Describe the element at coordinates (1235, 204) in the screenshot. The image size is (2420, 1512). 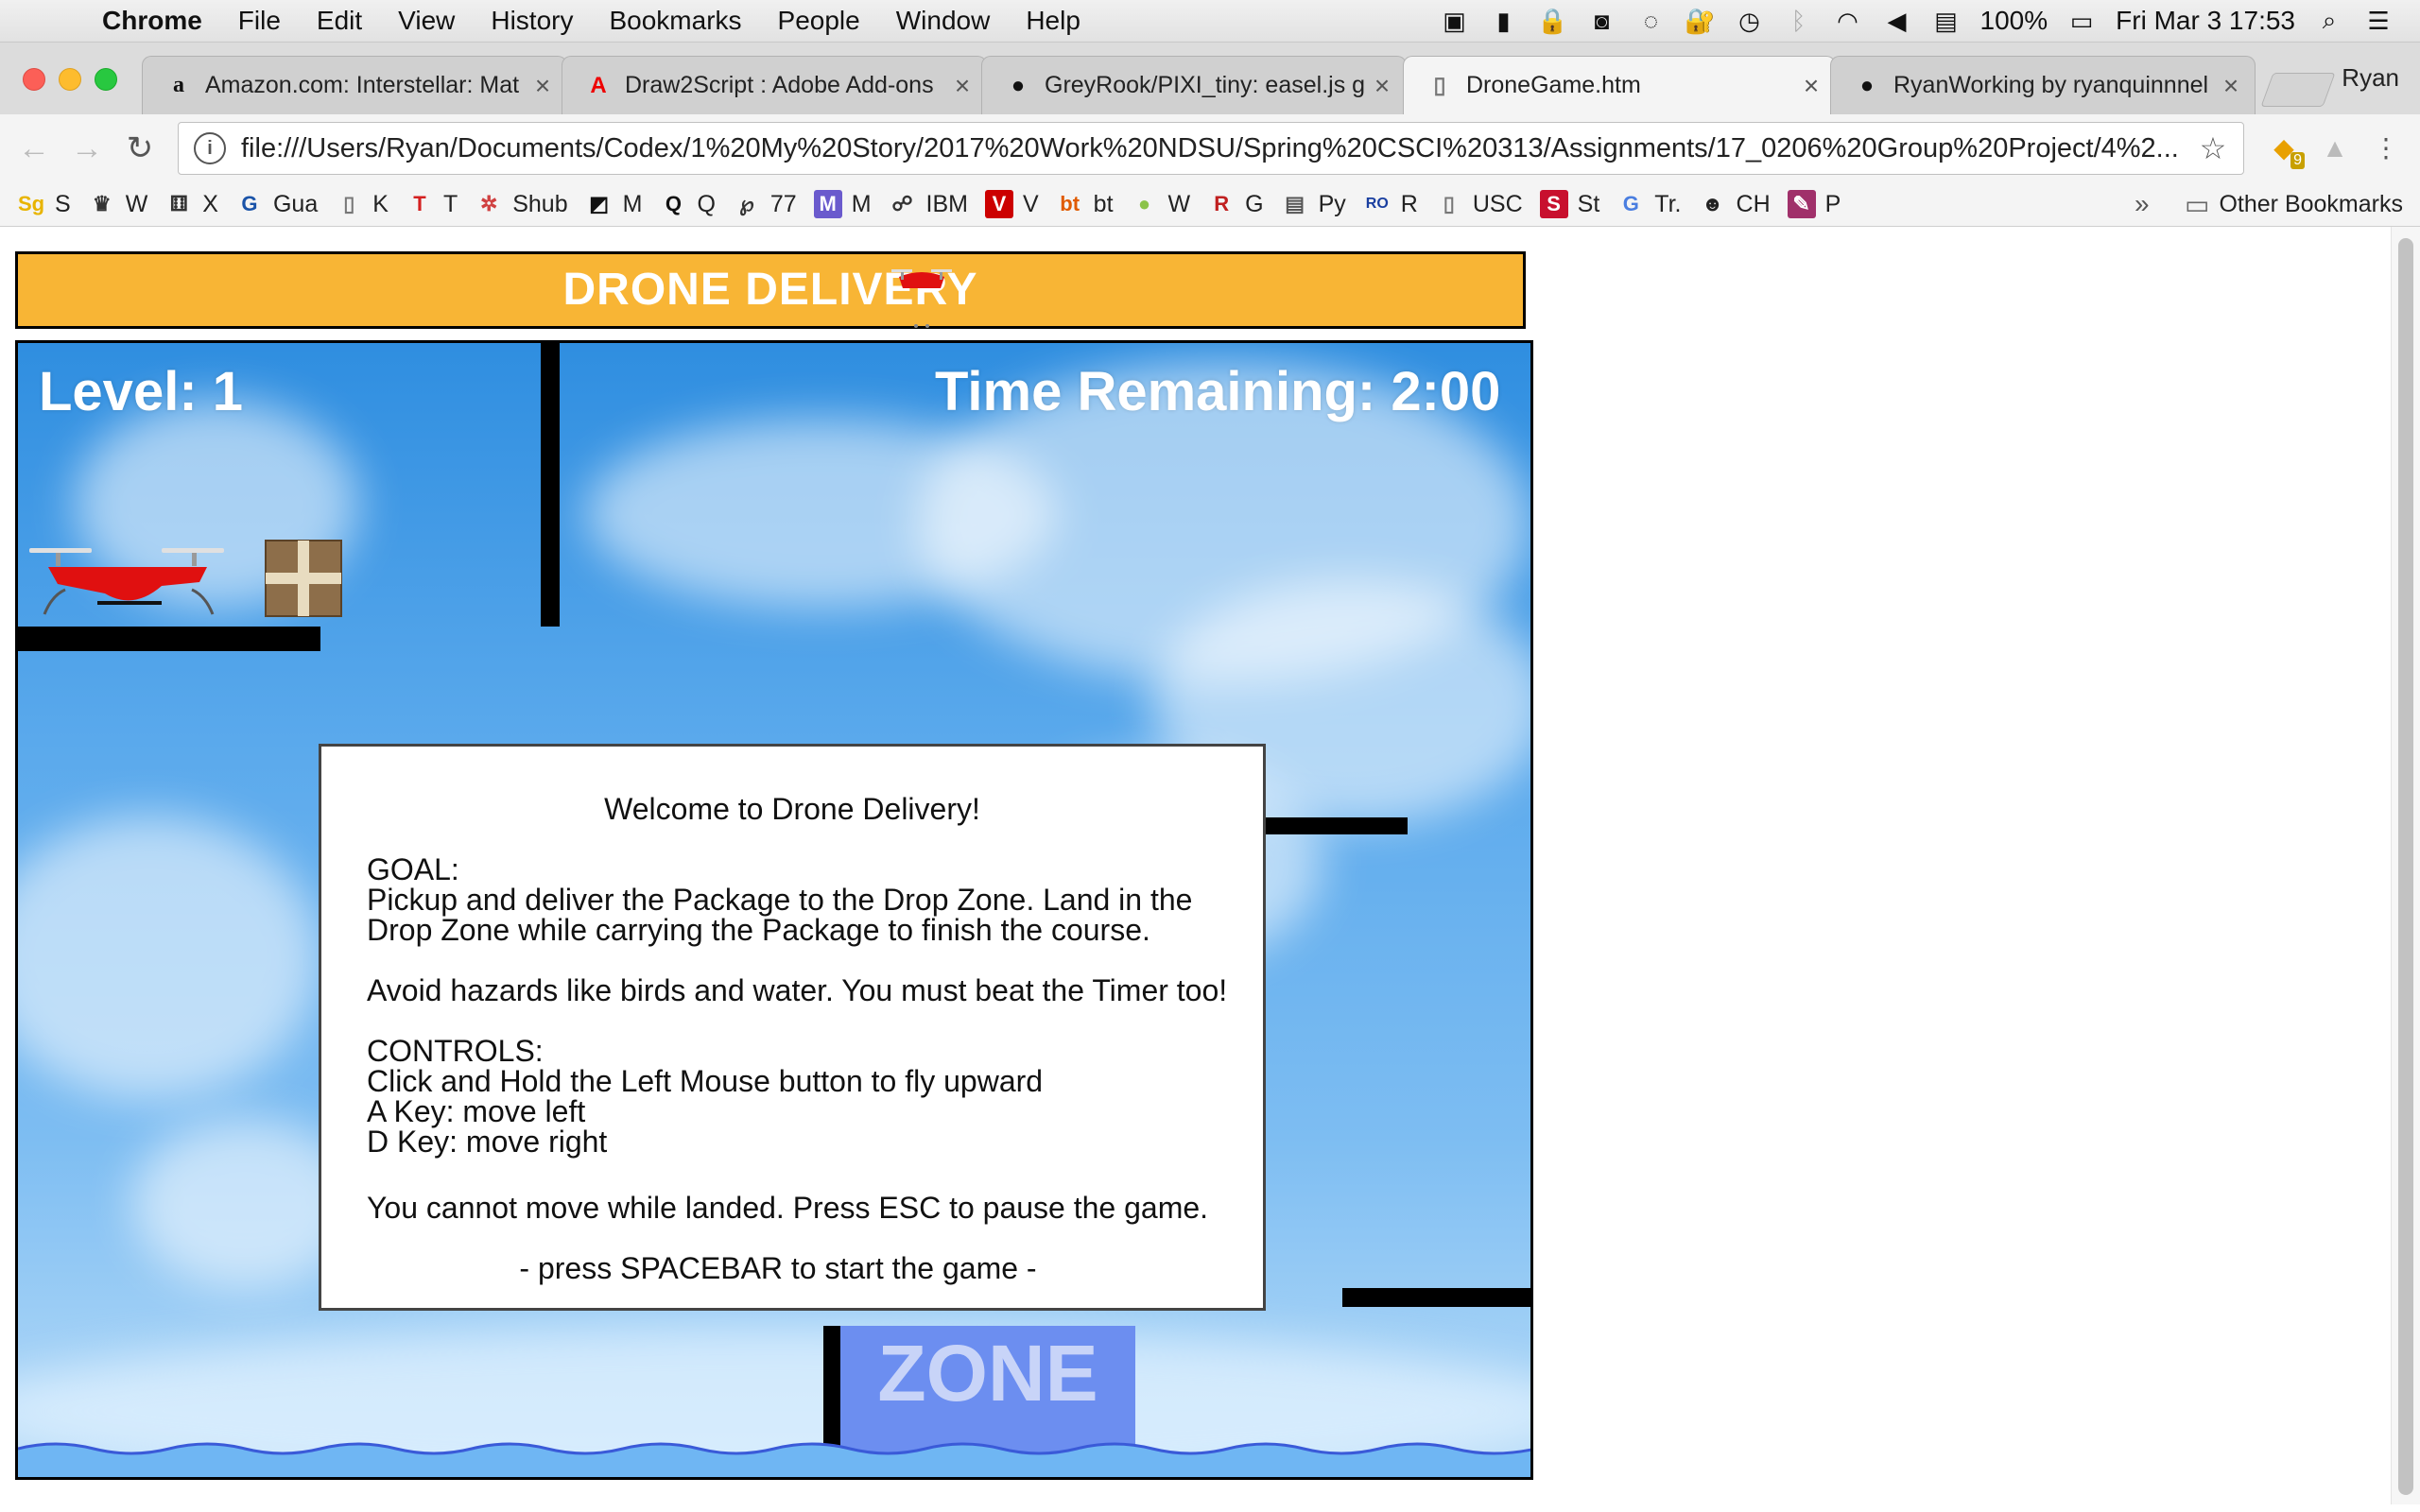
I see `bookmark-item: RG` at that location.